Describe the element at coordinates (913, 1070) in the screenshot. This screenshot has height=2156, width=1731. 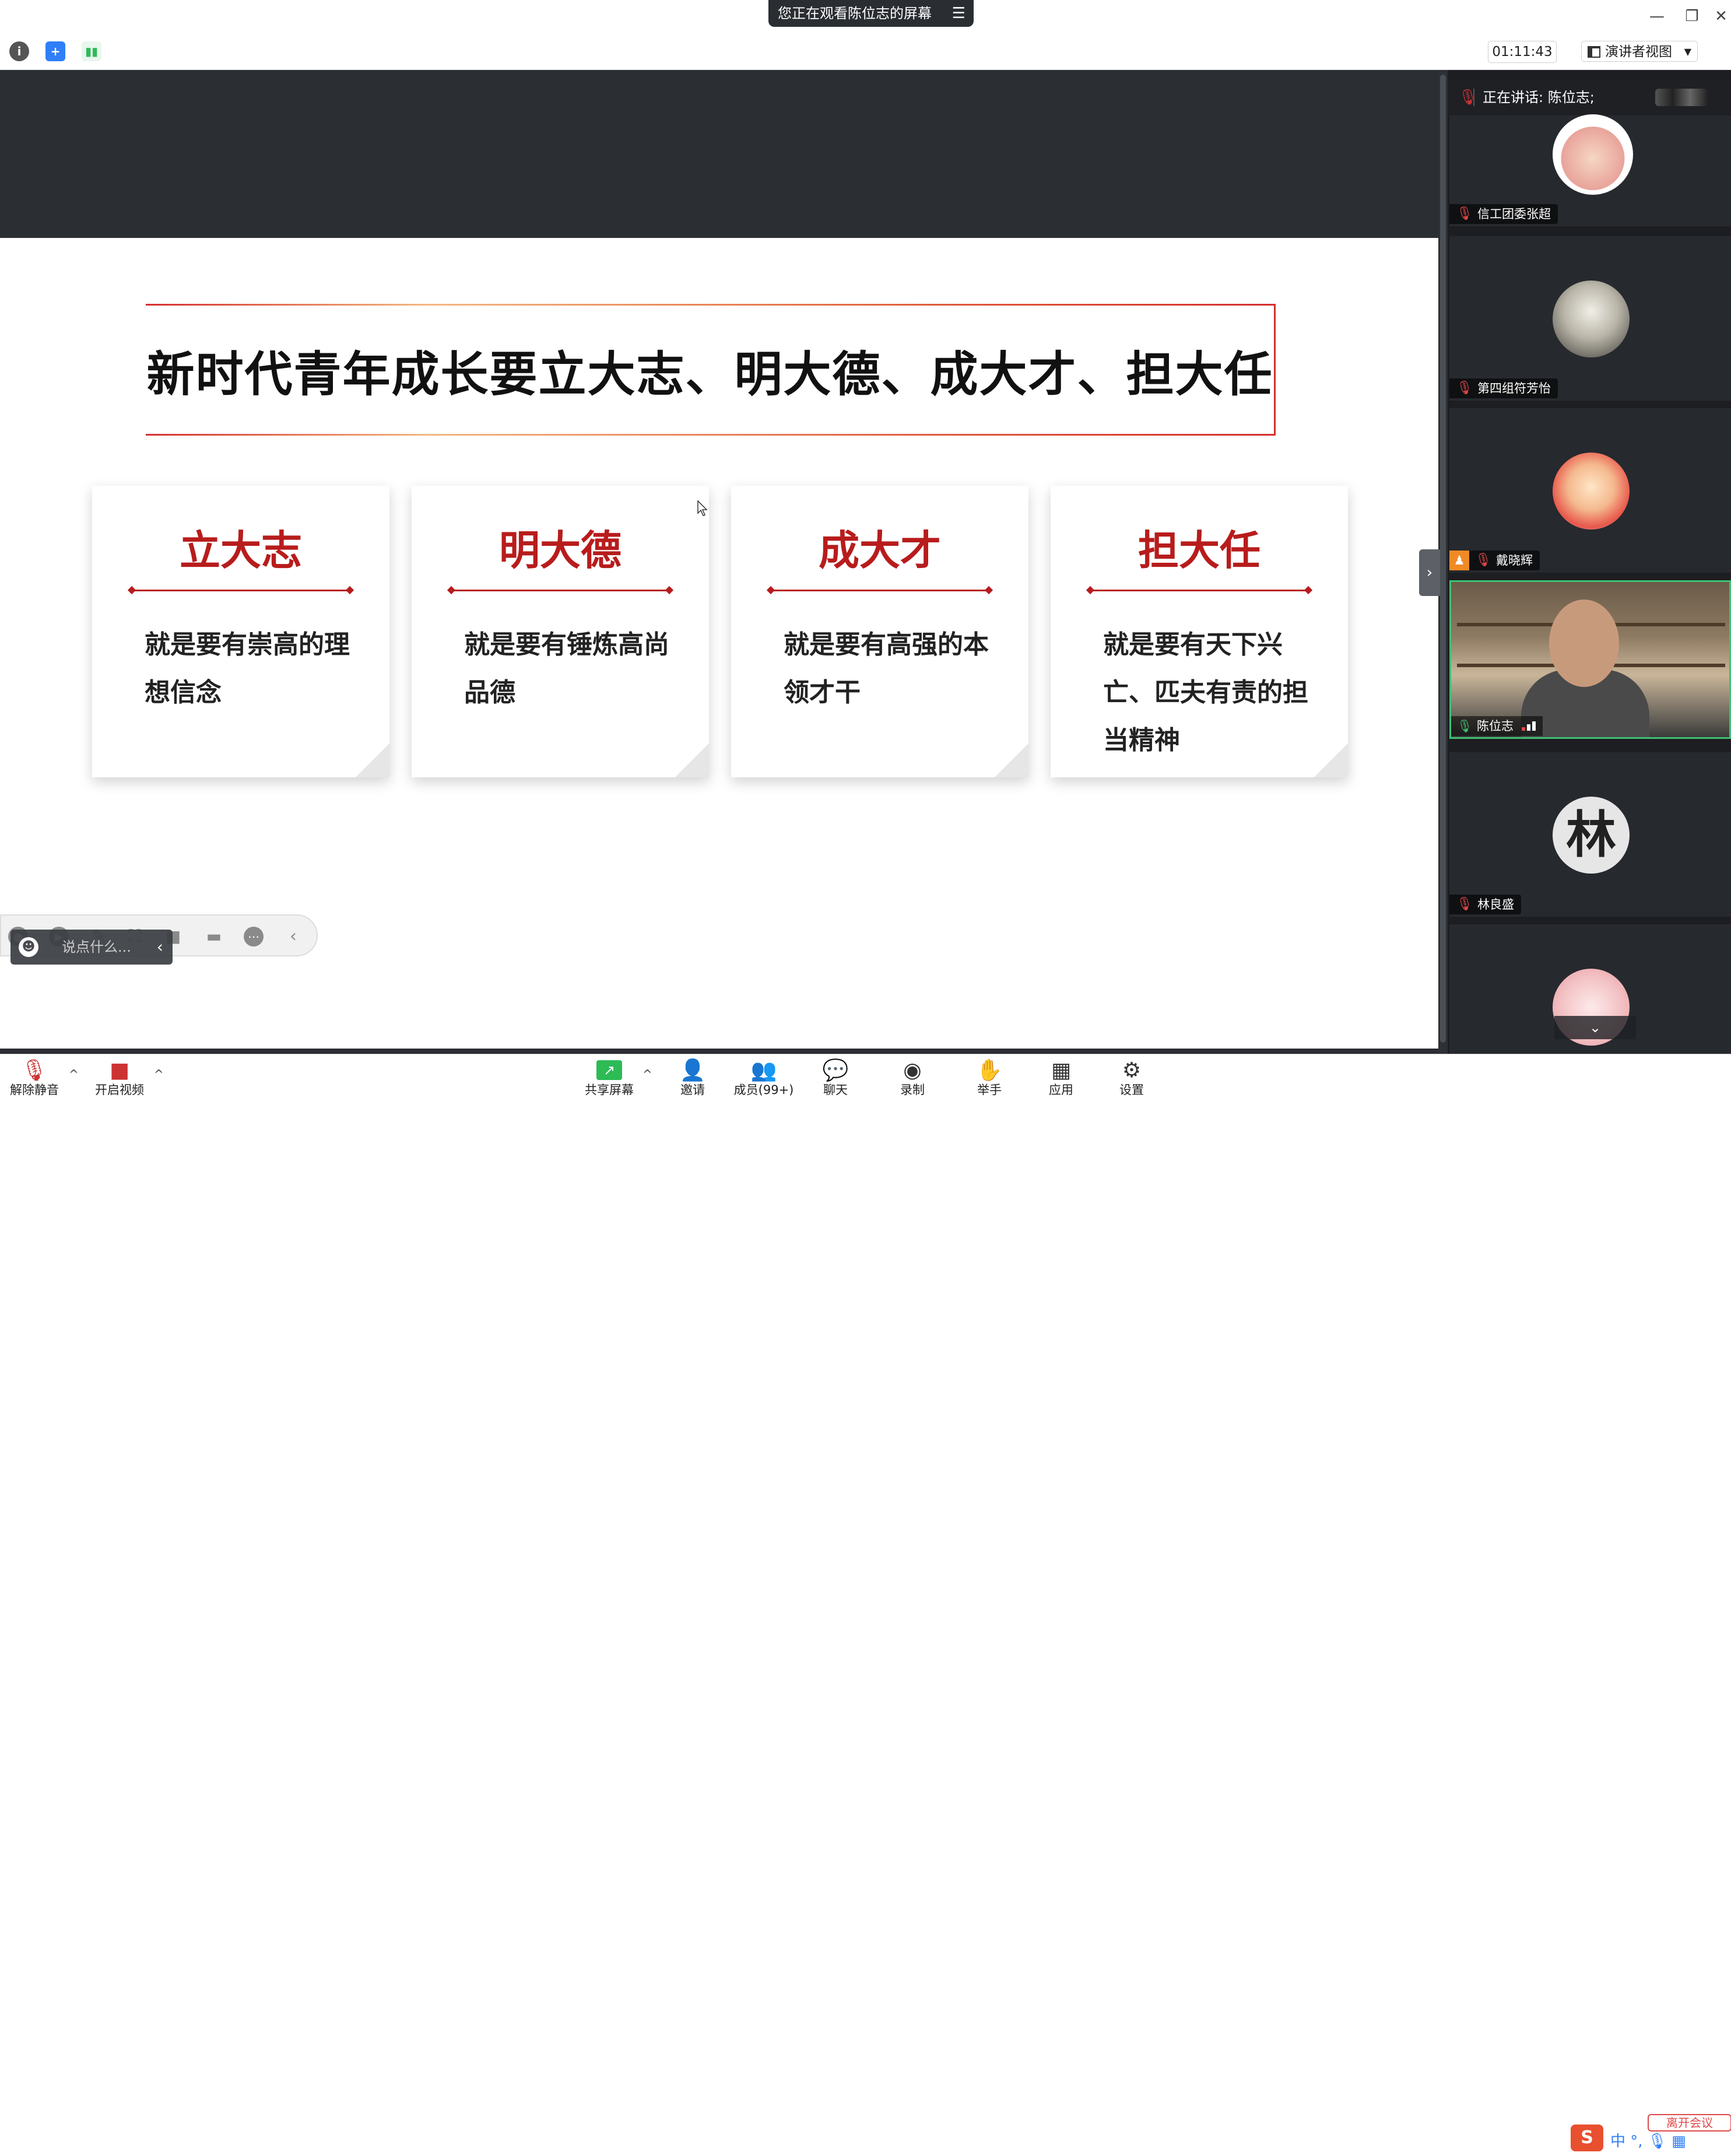
I see `record-icon: ◉` at that location.